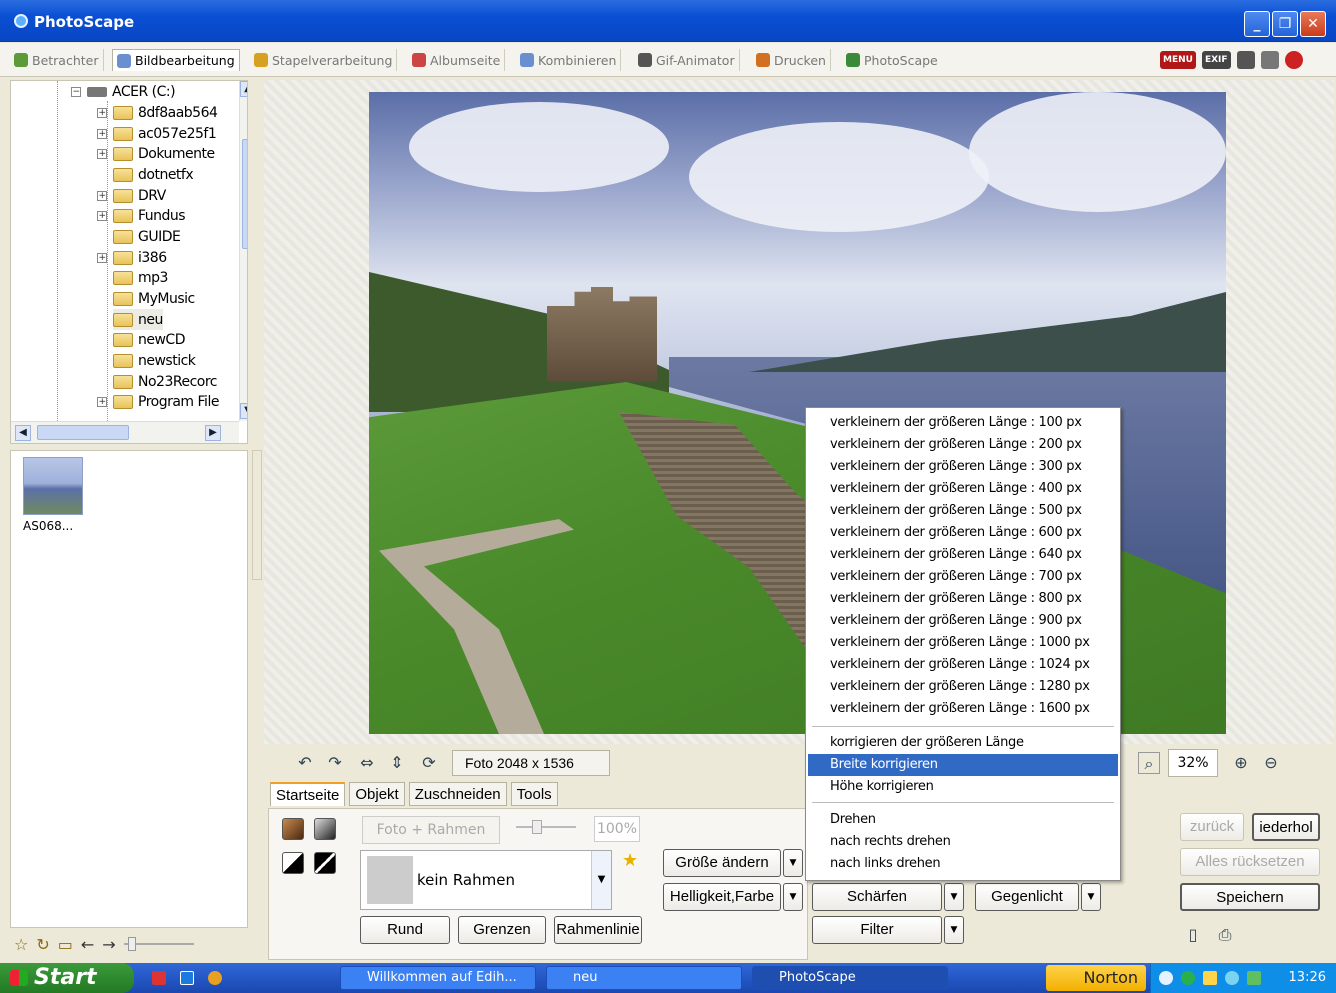  Describe the element at coordinates (108, 944) in the screenshot. I see `forward-icon: →` at that location.